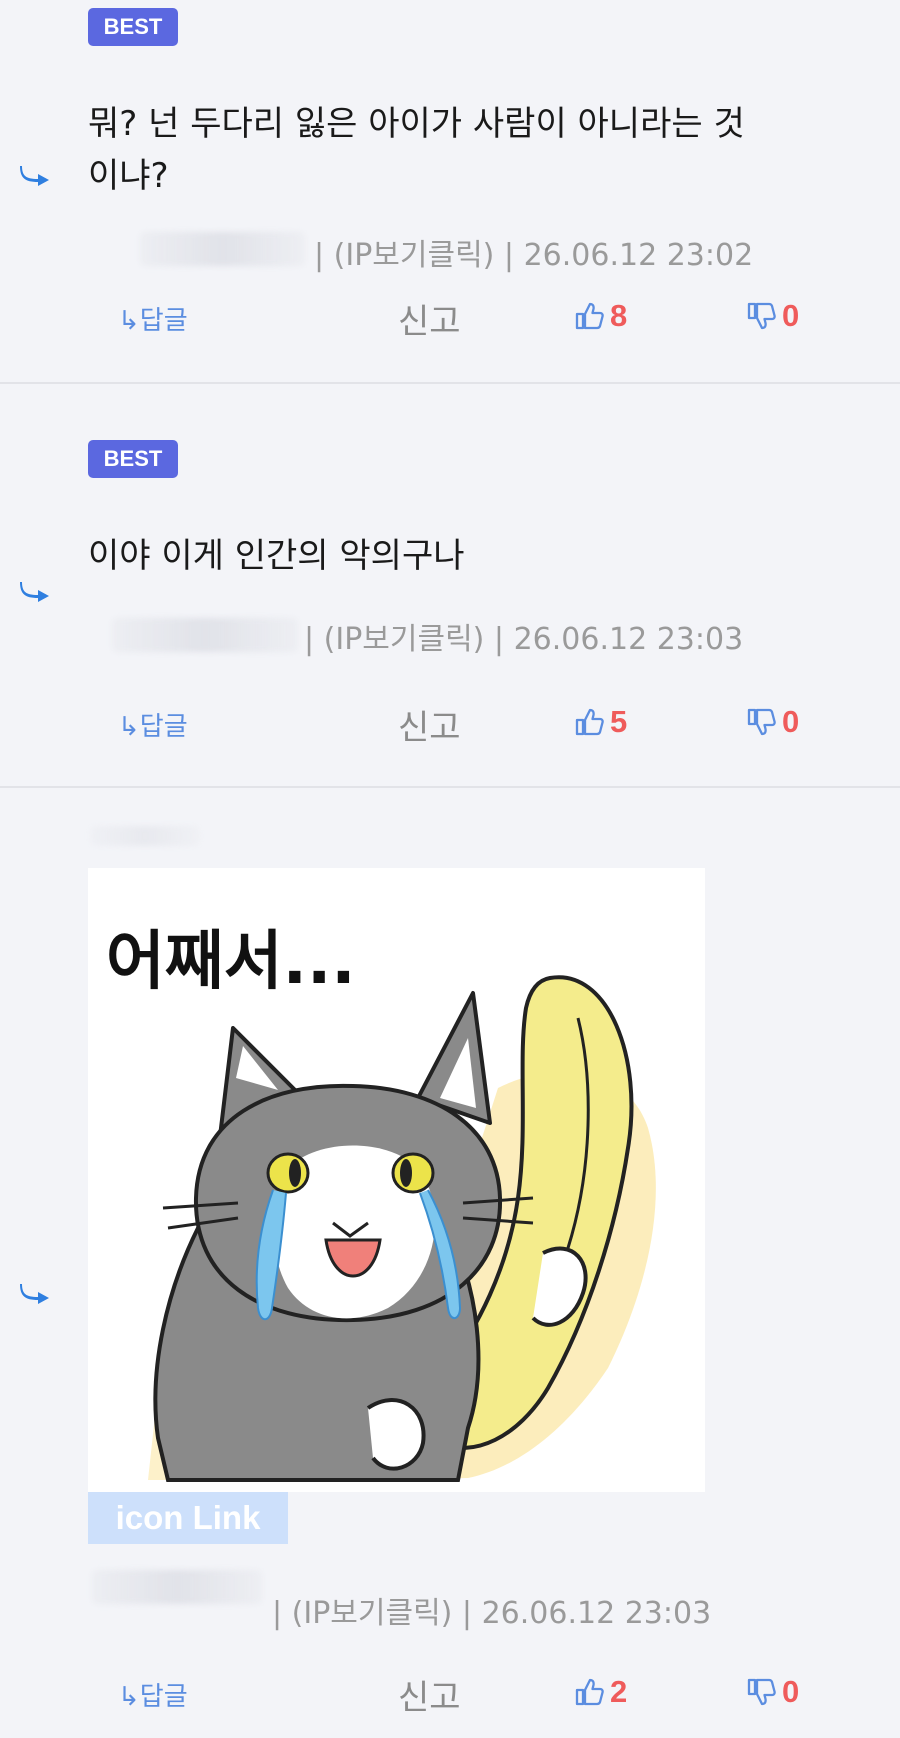 The image size is (900, 1738). I want to click on comment-actions: ↳답글 신고 2 0, so click(450, 1695).